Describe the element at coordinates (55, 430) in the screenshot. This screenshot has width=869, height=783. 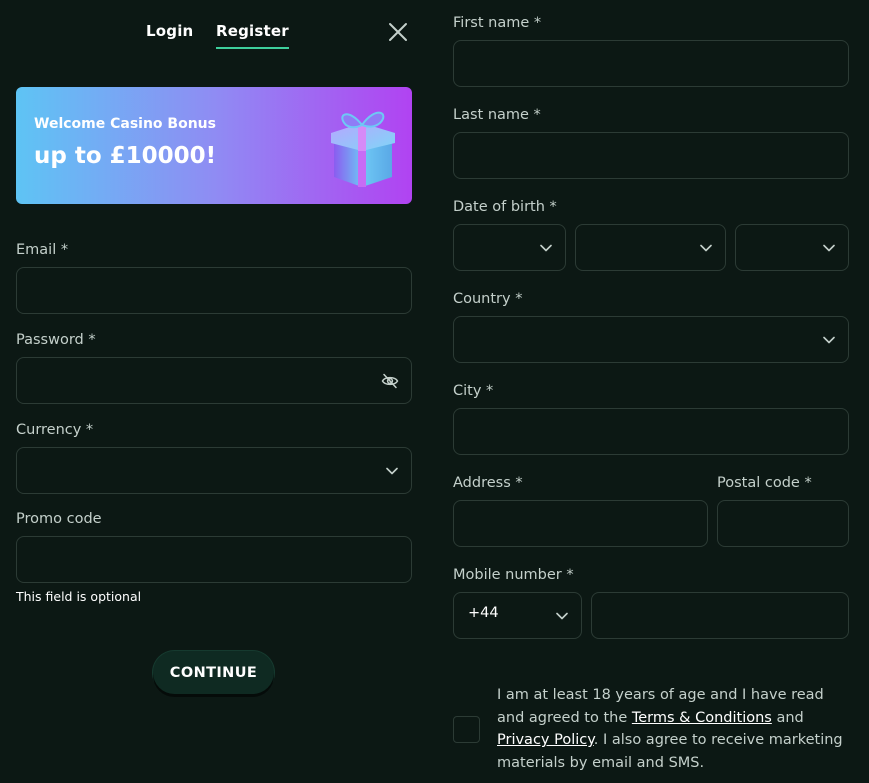
I see `currency-label: Currency *` at that location.